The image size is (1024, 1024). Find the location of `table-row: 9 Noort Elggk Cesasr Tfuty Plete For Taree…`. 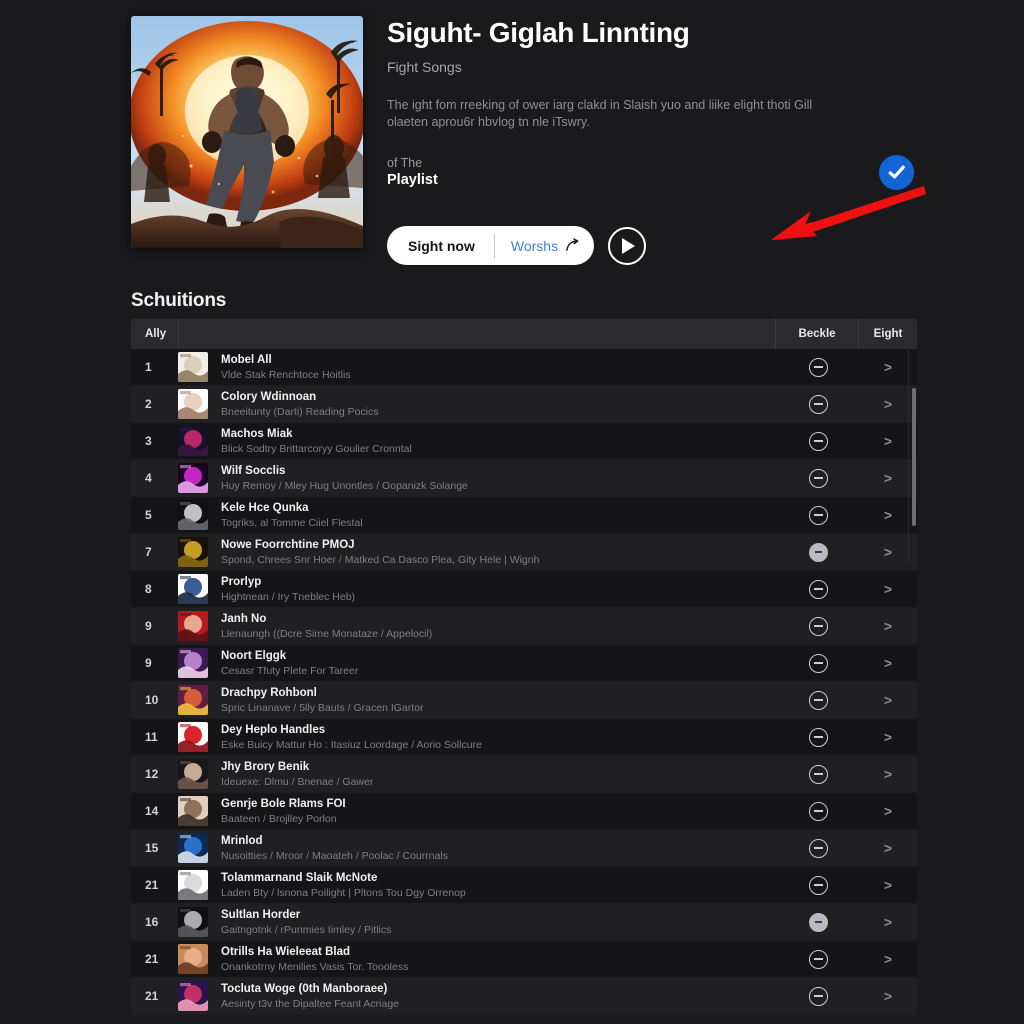

table-row: 9 Noort Elggk Cesasr Tfuty Plete For Taree… is located at coordinates (524, 663).